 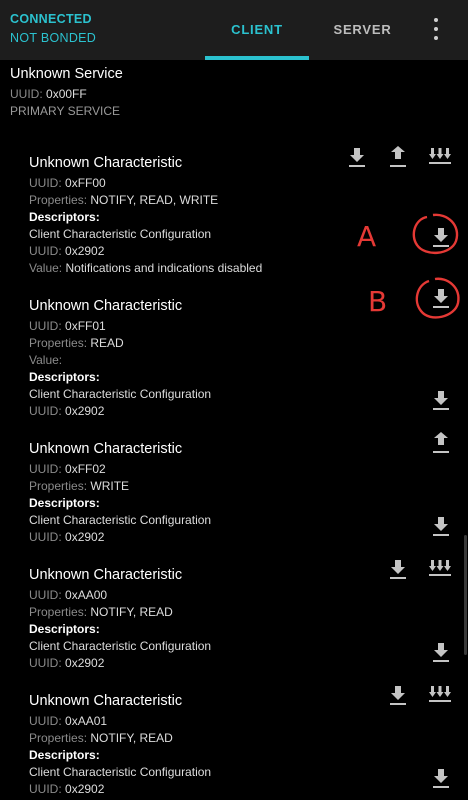 What do you see at coordinates (67, 469) in the screenshot?
I see `characteristic-uuid: UUID: 0xFF02` at bounding box center [67, 469].